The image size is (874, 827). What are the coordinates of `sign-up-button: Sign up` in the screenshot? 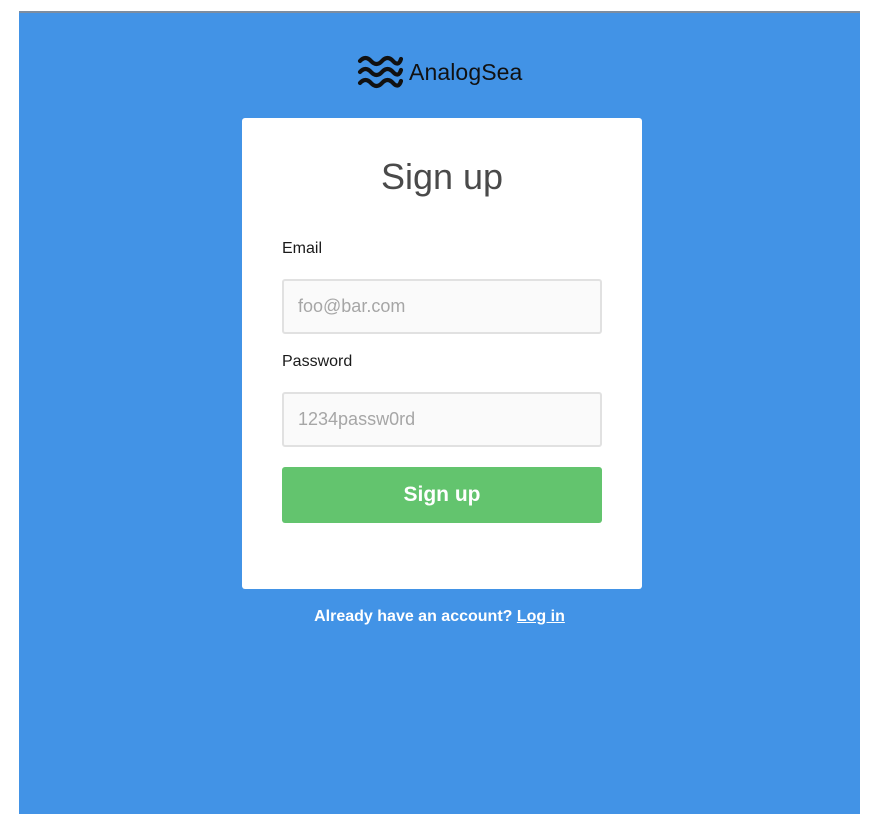 It's located at (442, 495).